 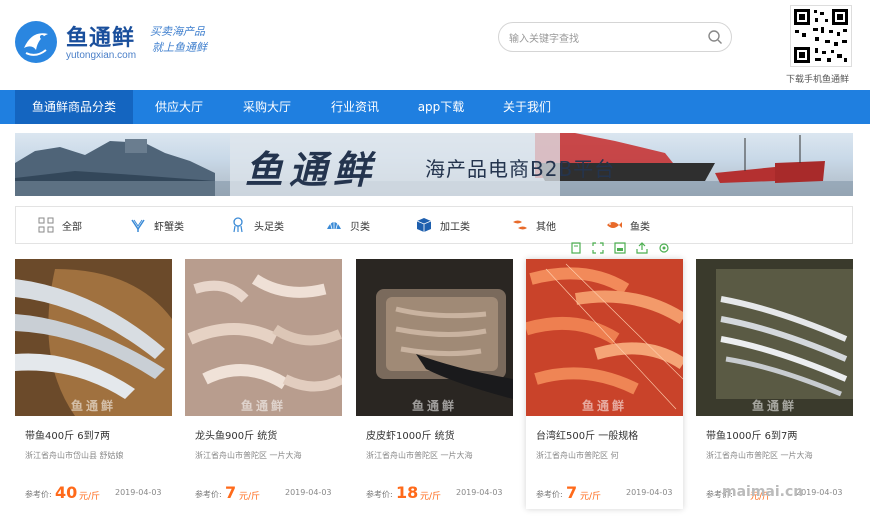 What do you see at coordinates (424, 225) in the screenshot?
I see `box-icon` at bounding box center [424, 225].